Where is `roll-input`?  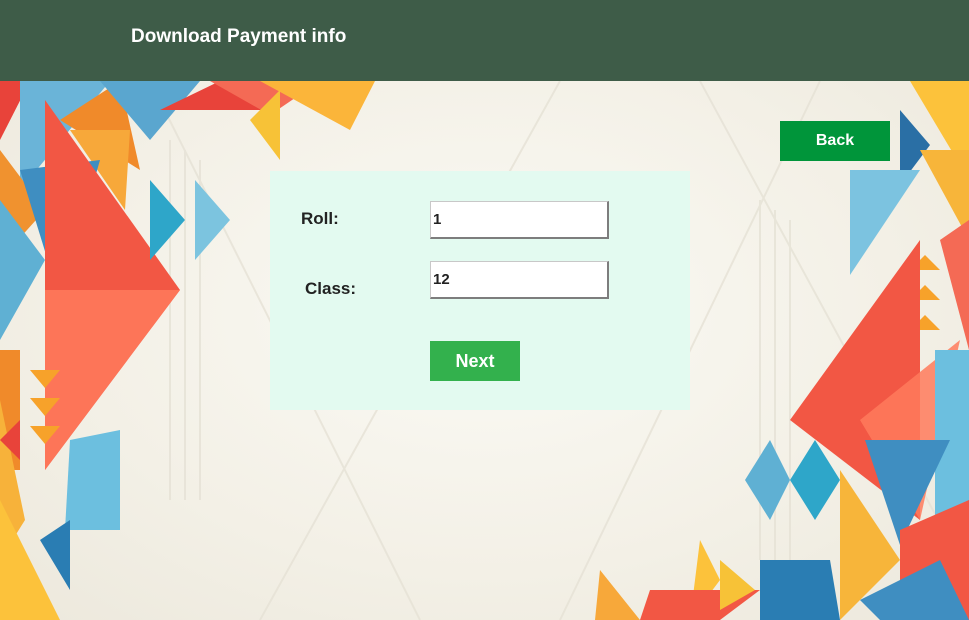
roll-input is located at coordinates (519, 220).